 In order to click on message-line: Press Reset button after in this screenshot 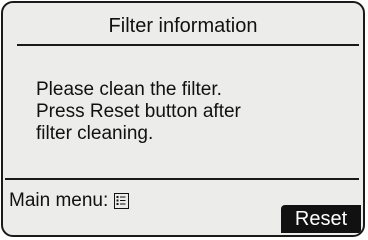, I will do `click(138, 111)`.